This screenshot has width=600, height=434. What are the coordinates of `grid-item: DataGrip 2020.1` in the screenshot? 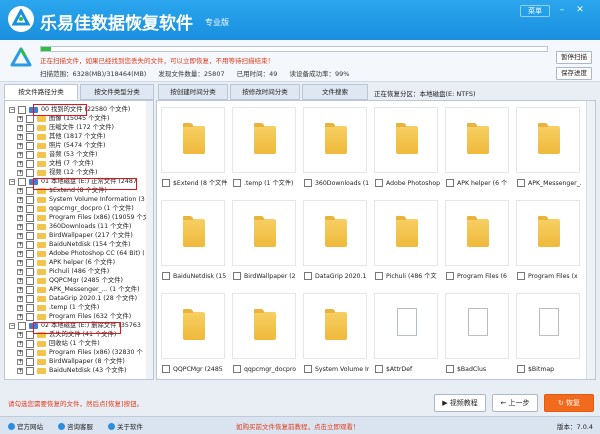 It's located at (335, 242).